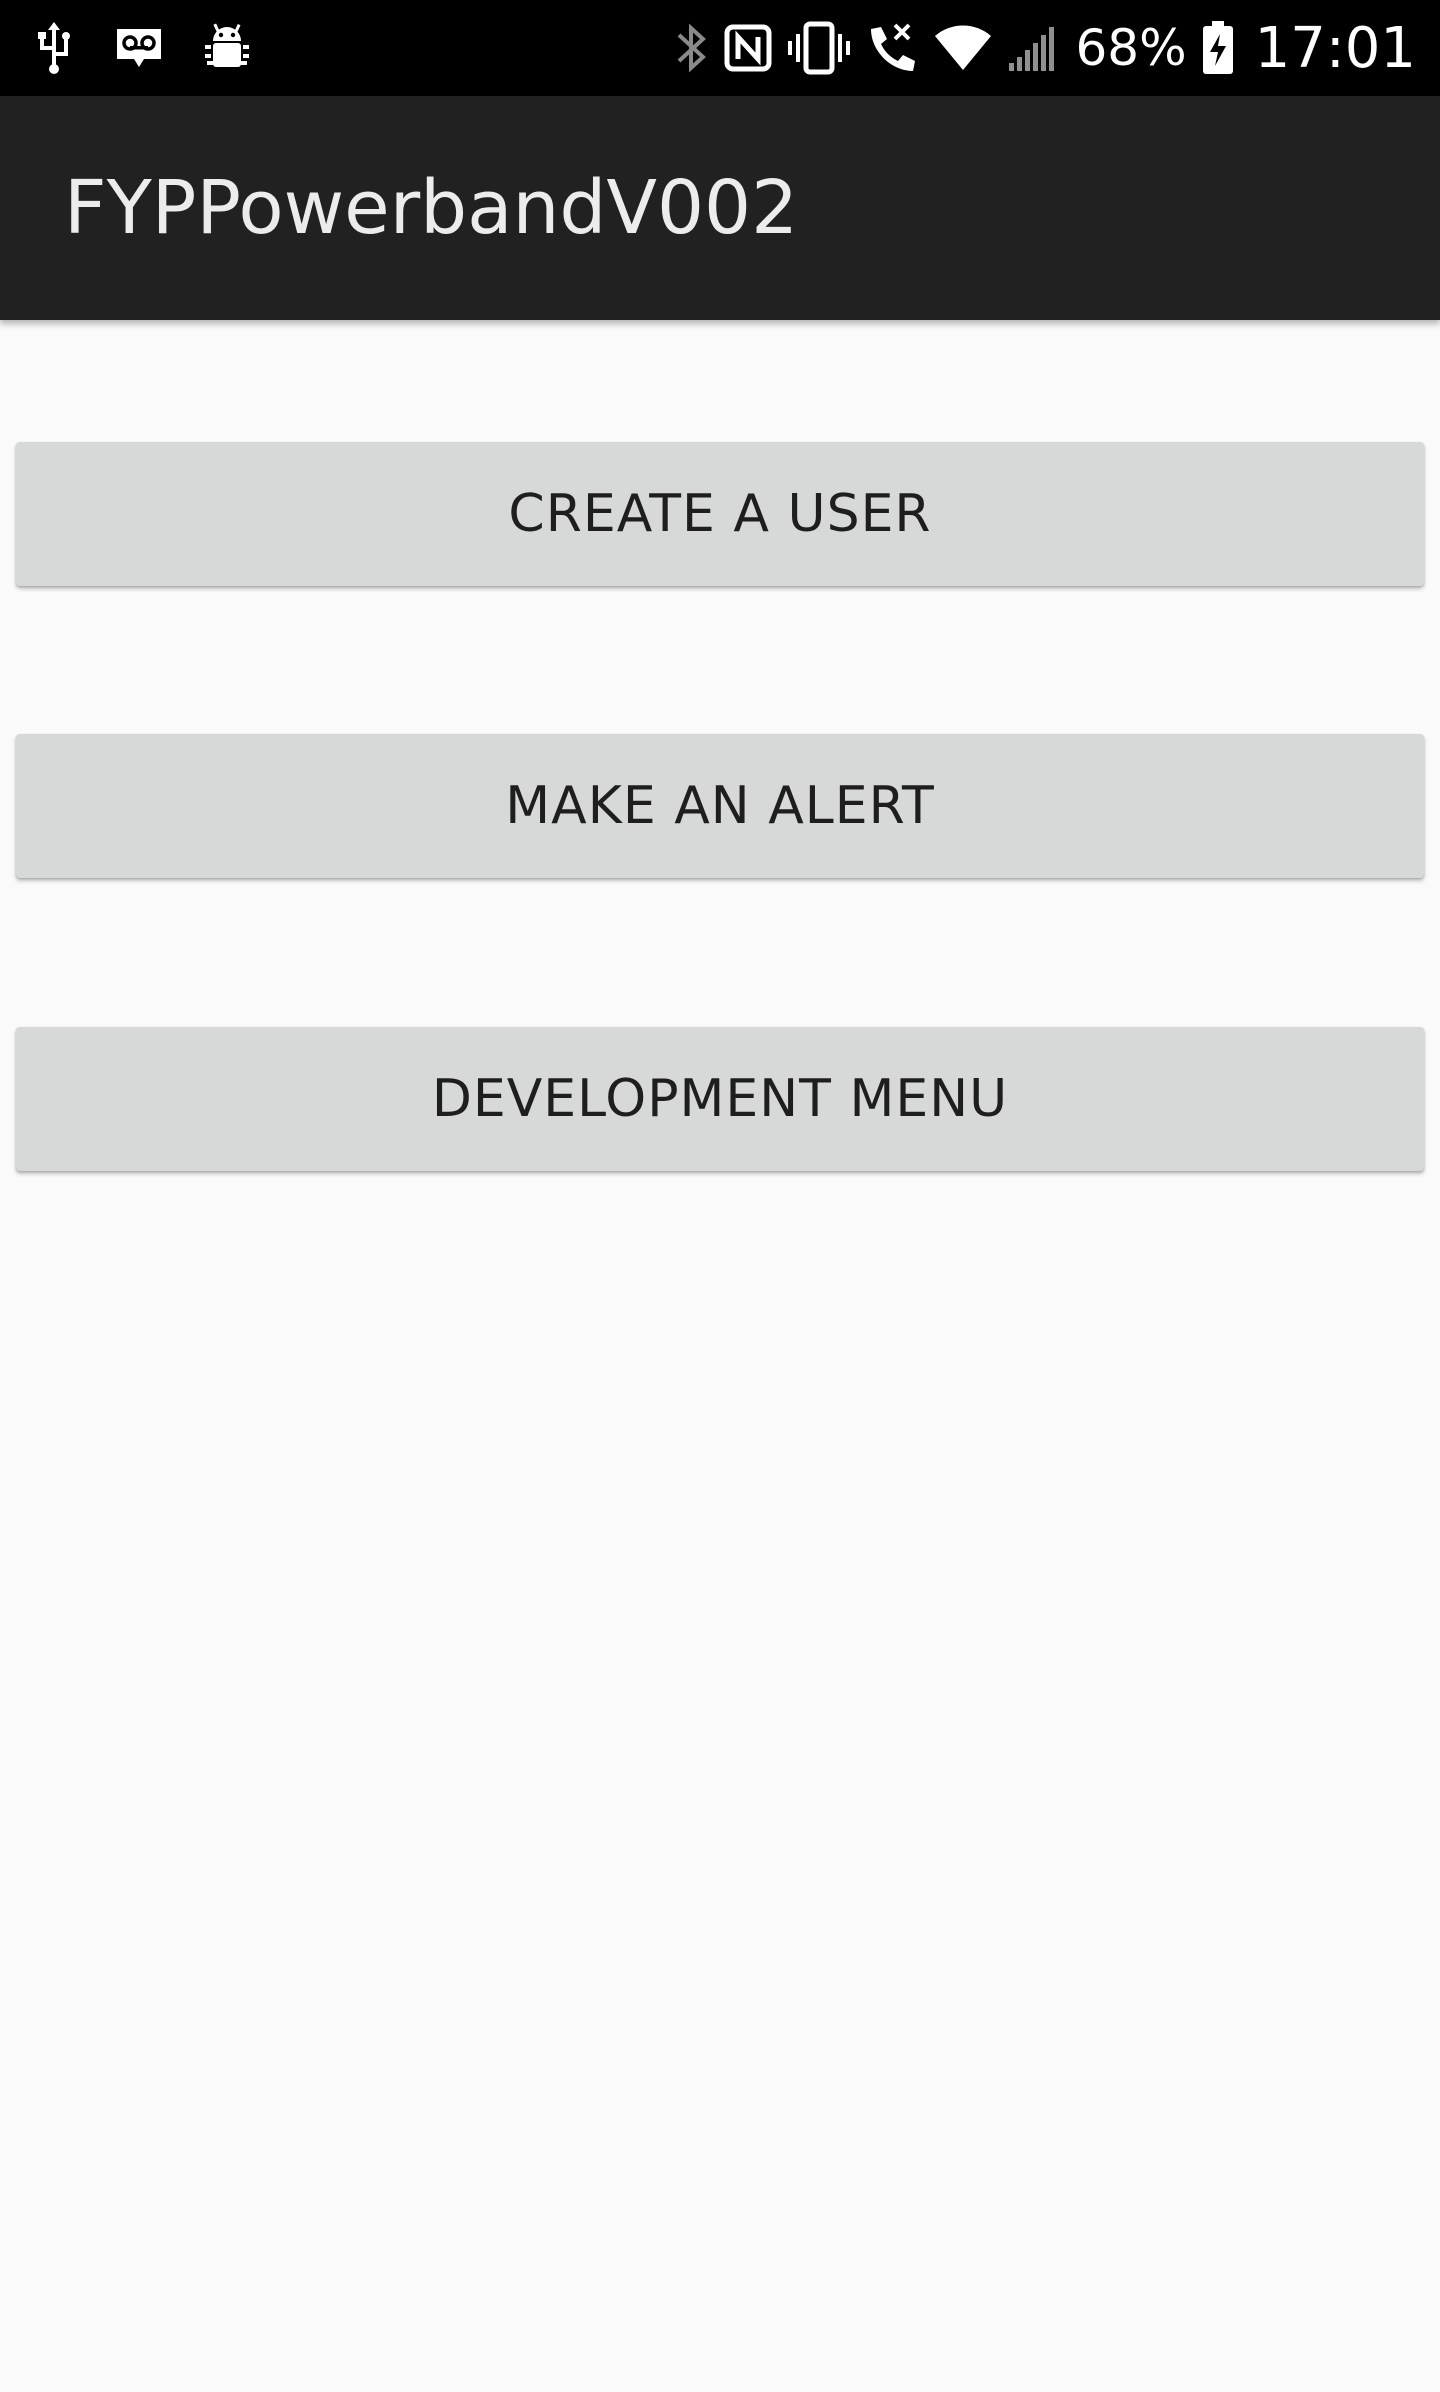 Image resolution: width=1440 pixels, height=2392 pixels. Describe the element at coordinates (431, 208) in the screenshot. I see `app-title: FYPPowerbandV002` at that location.